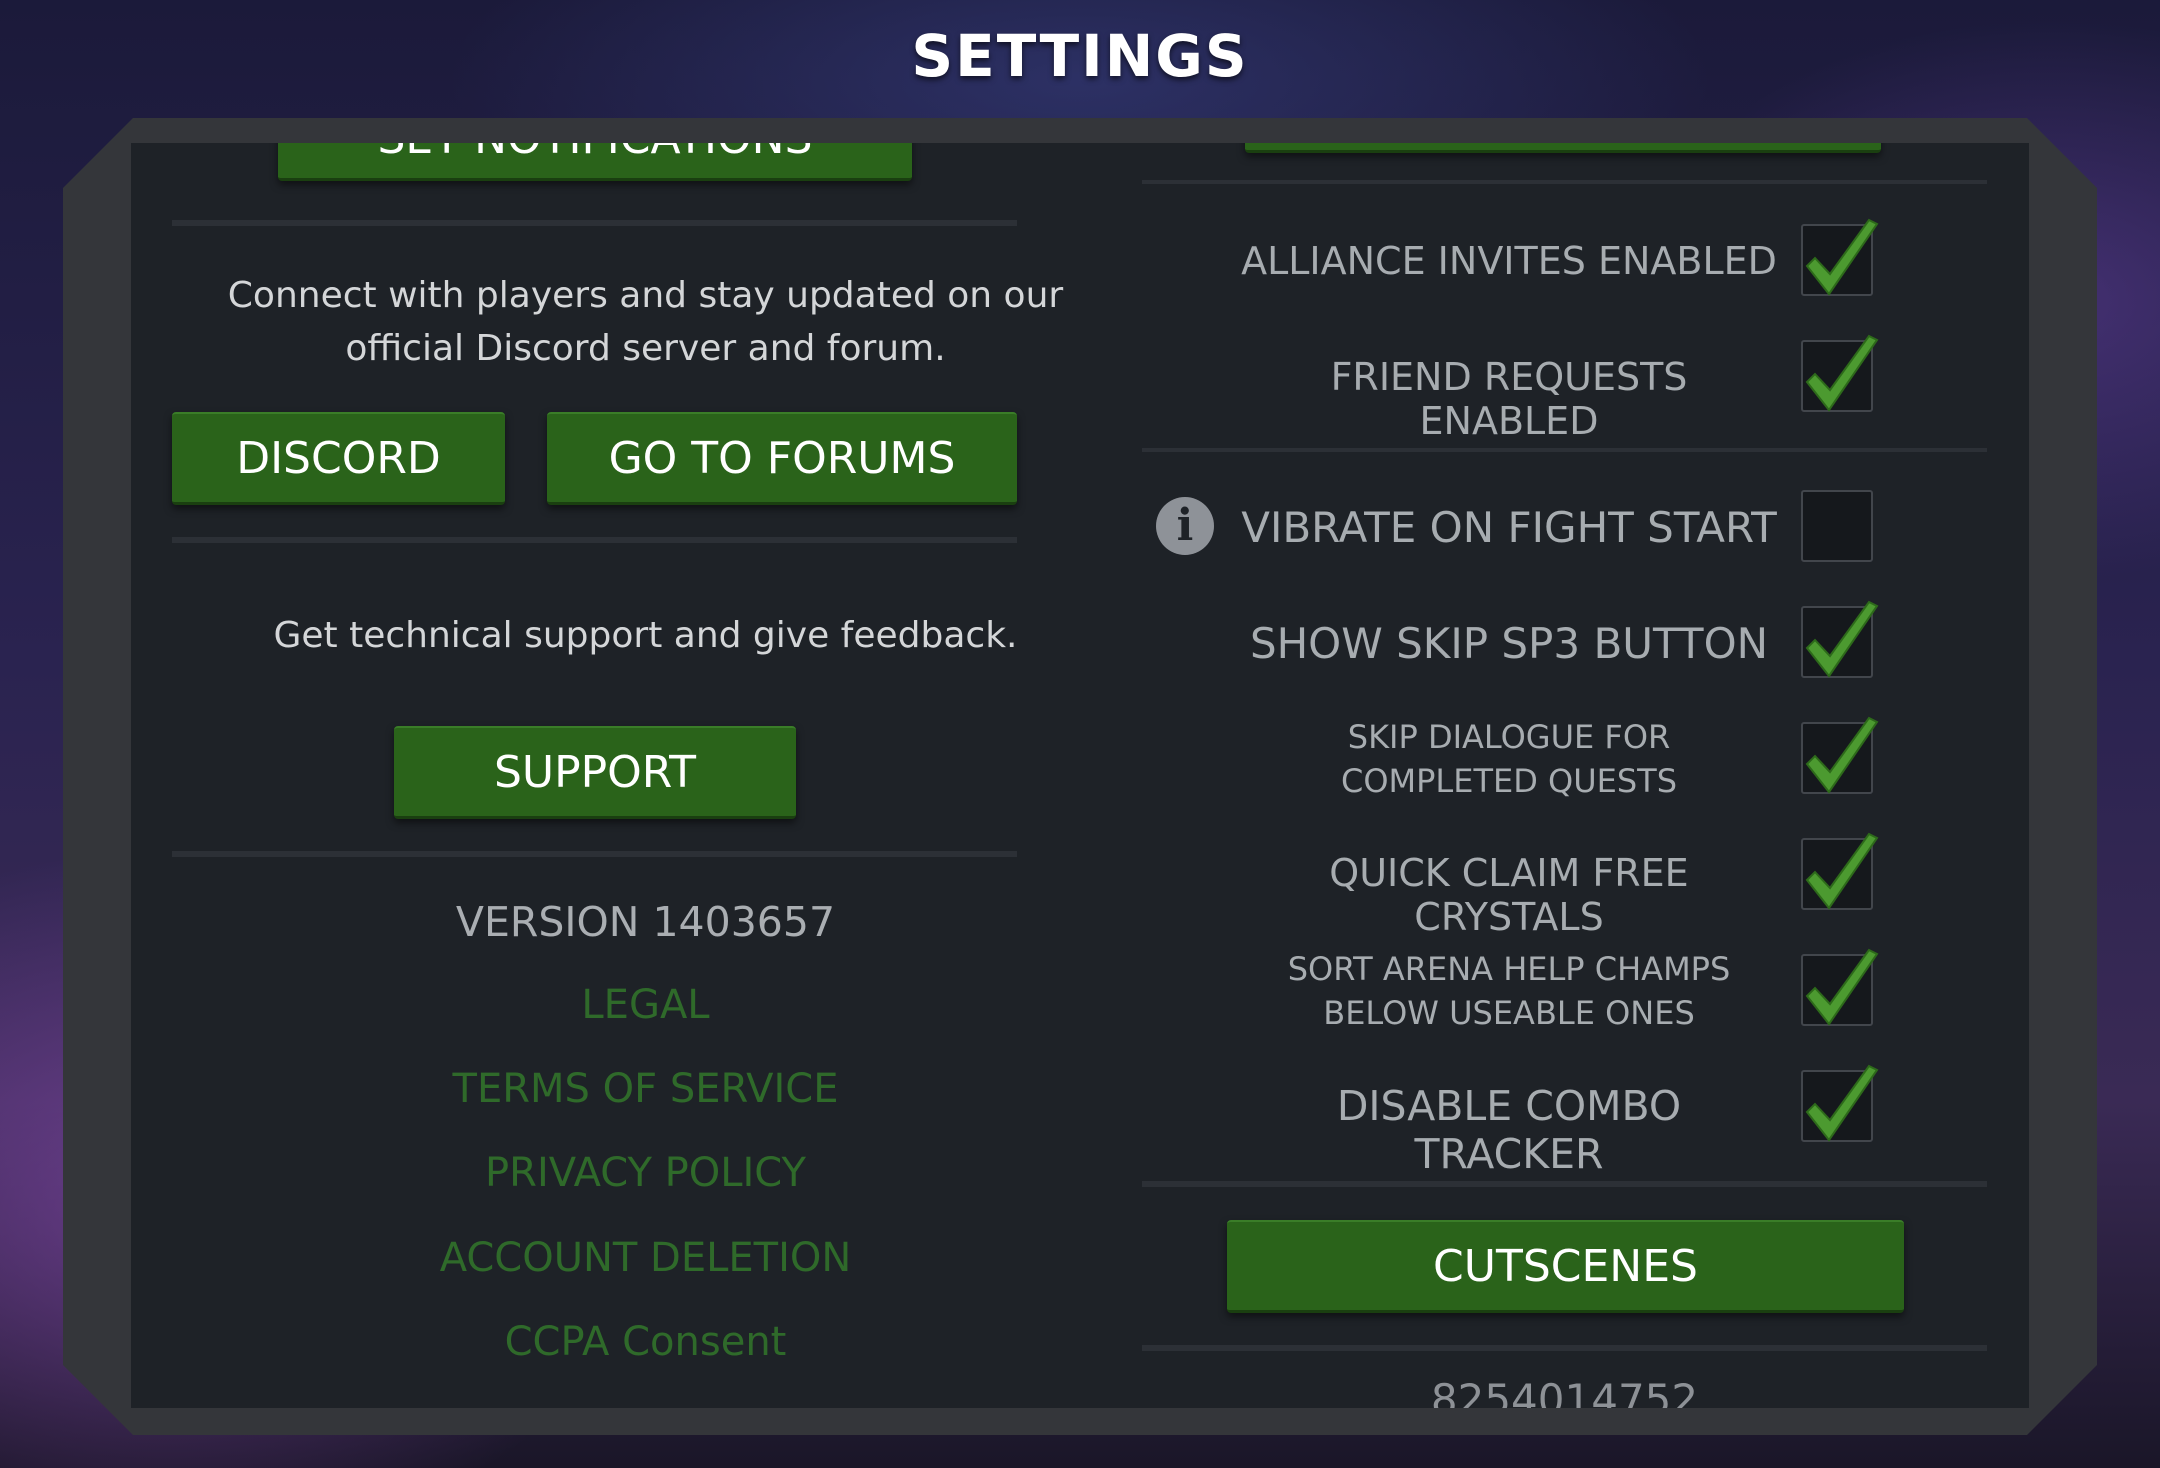  I want to click on show-skip-sp3-checkbox, so click(1840, 639).